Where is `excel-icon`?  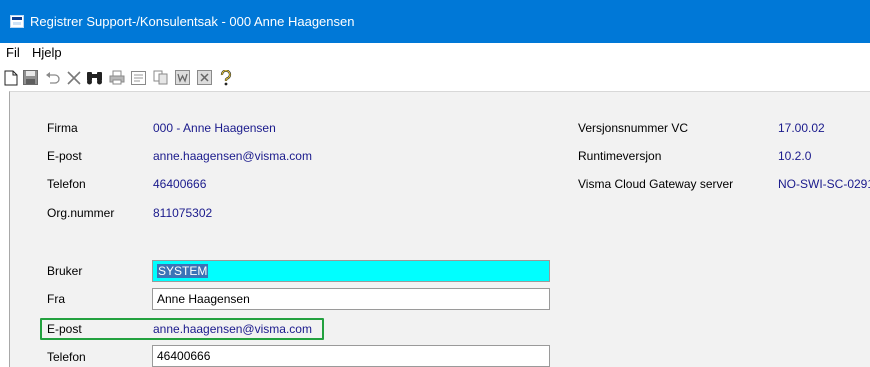
excel-icon is located at coordinates (204, 77).